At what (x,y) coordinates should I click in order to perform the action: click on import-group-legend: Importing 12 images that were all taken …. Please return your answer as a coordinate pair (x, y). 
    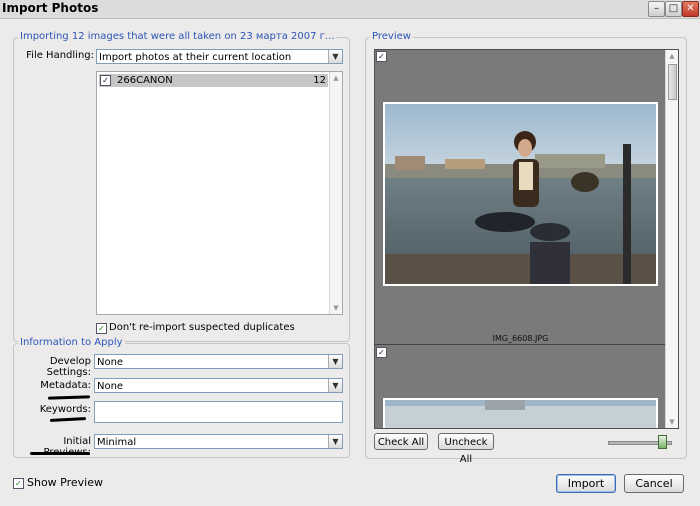
    Looking at the image, I should click on (177, 36).